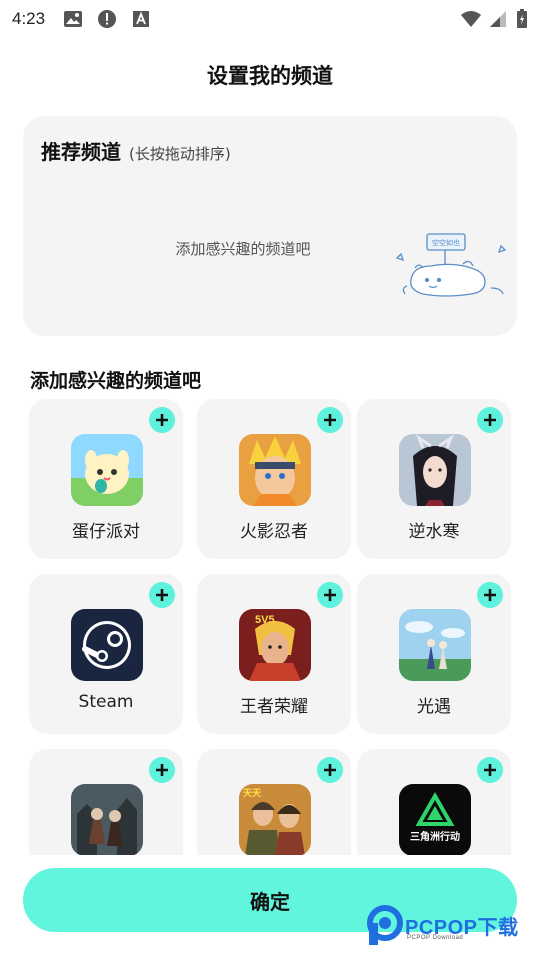 Image resolution: width=540 pixels, height=960 pixels. Describe the element at coordinates (434, 532) in the screenshot. I see `channel-label: 逆水寒` at that location.